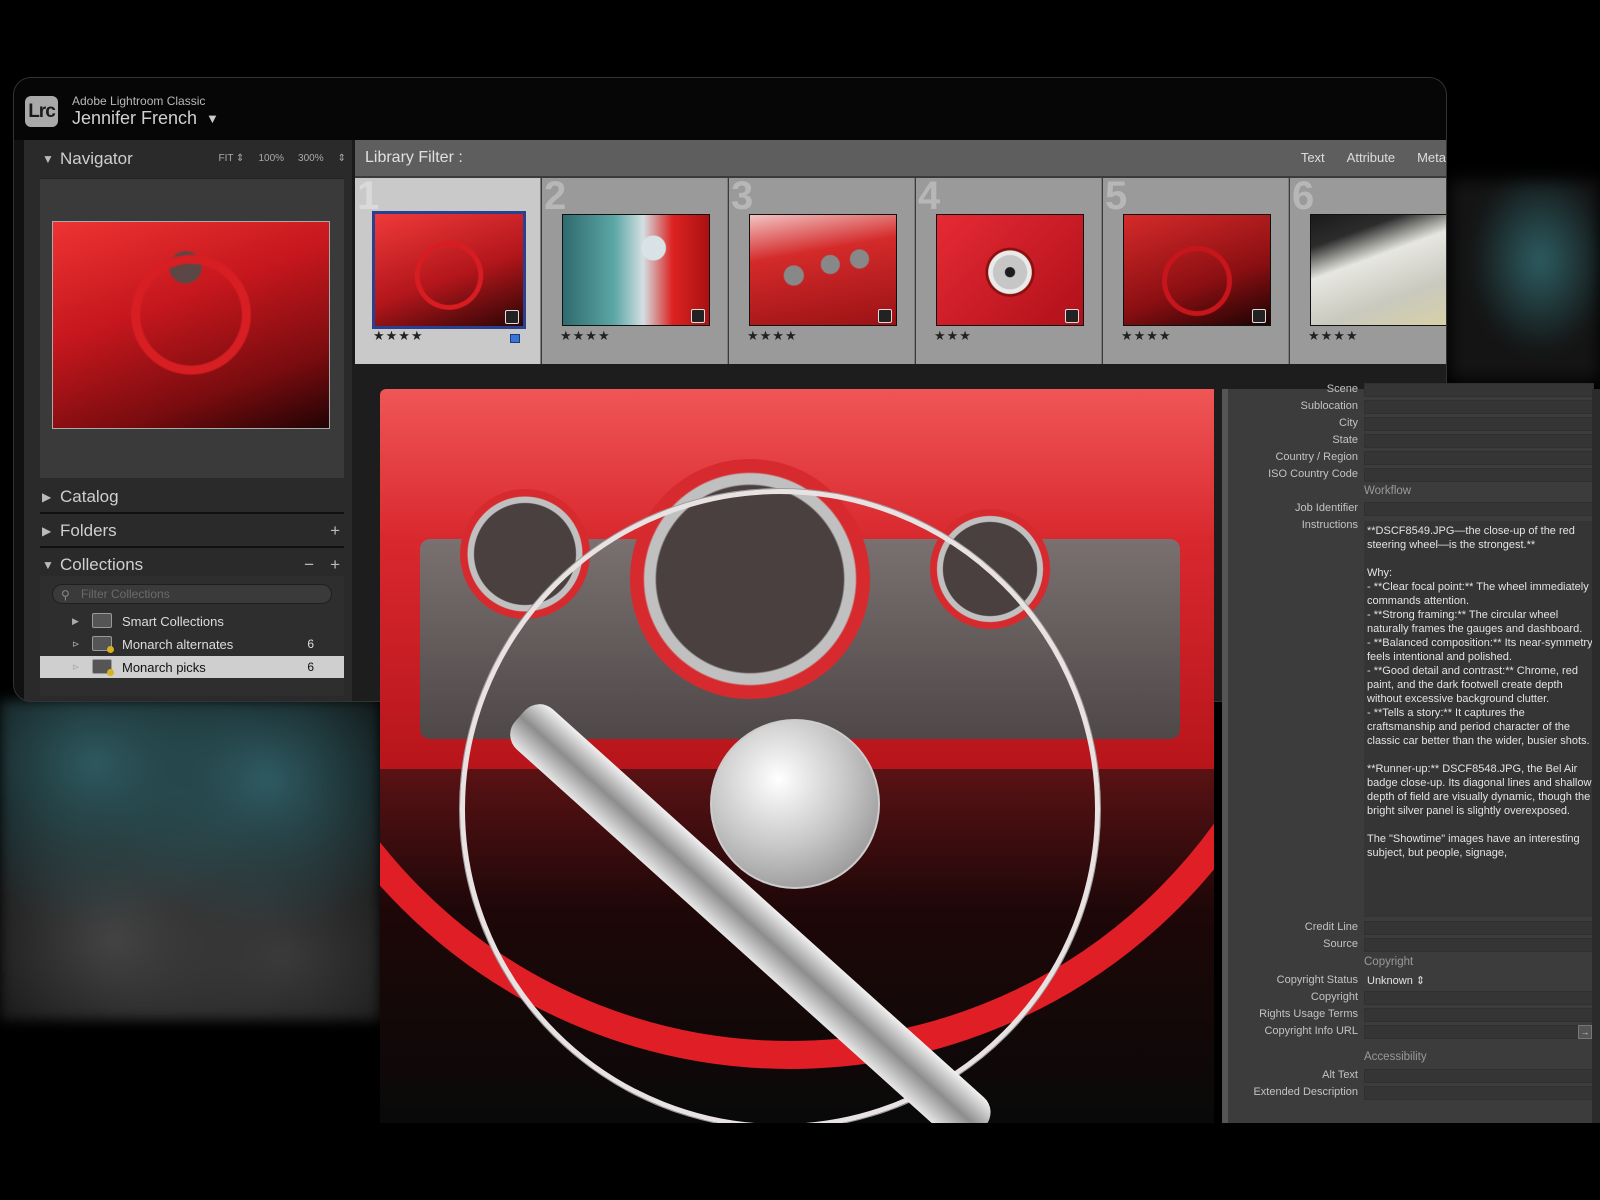 Image resolution: width=1600 pixels, height=1200 pixels. Describe the element at coordinates (212, 118) in the screenshot. I see `chevron-down-icon: ▼` at that location.